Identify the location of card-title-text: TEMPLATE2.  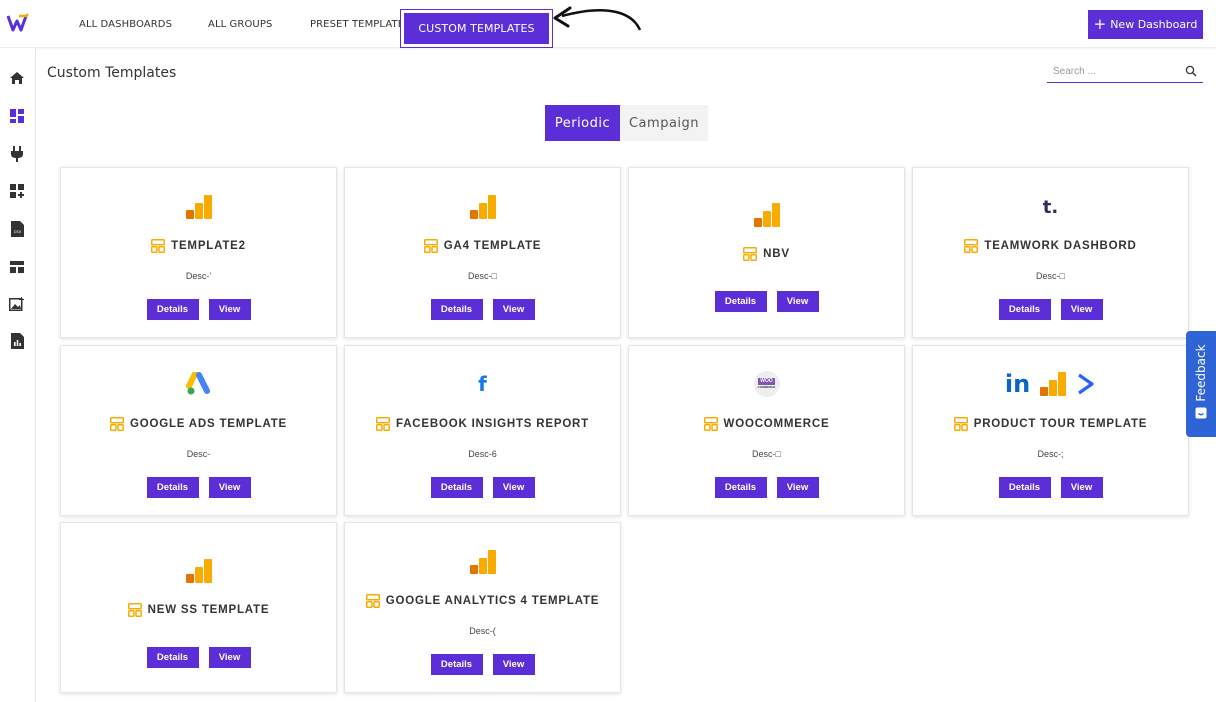
(208, 246).